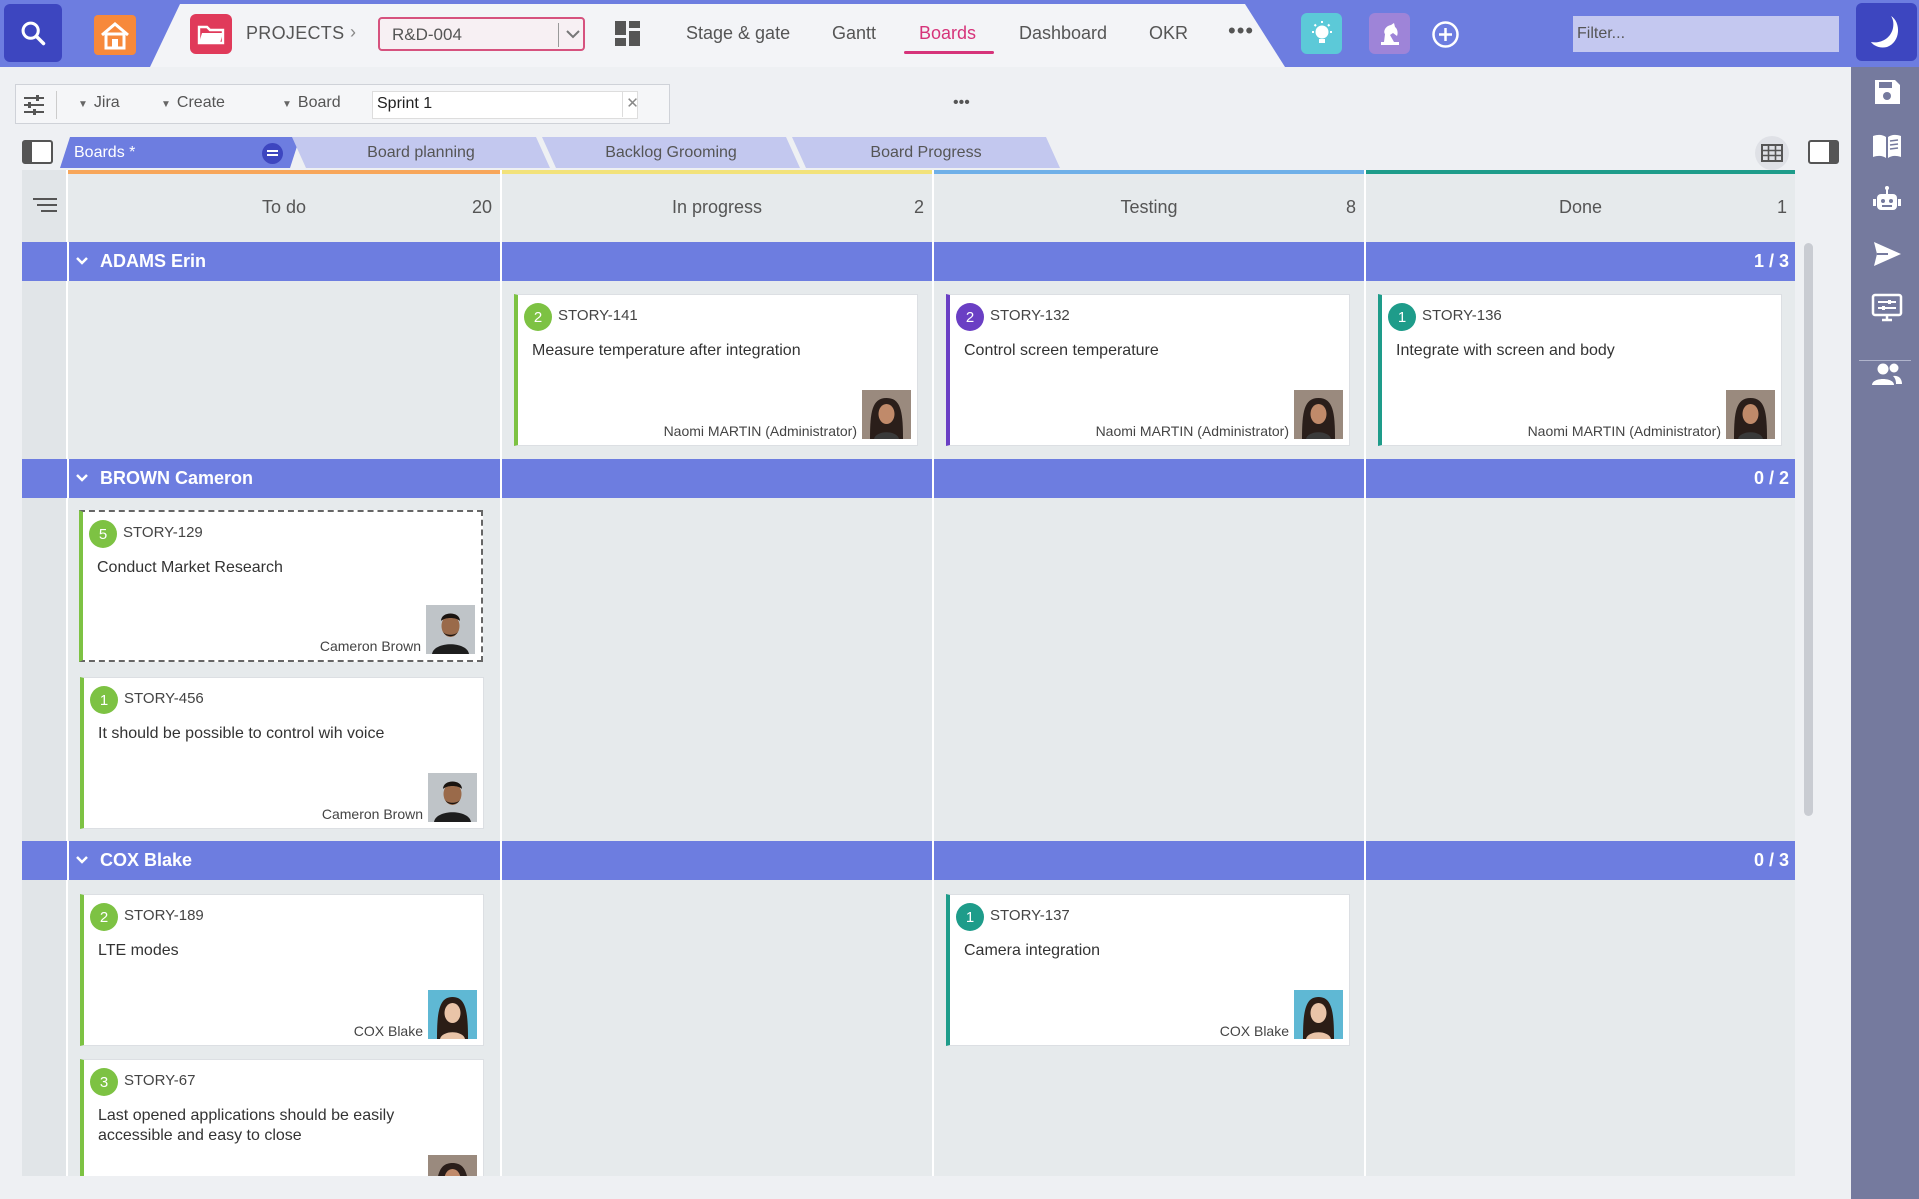  I want to click on swimlane-brown-cameron: BROWN Cameron 0 / 2, so click(908, 478).